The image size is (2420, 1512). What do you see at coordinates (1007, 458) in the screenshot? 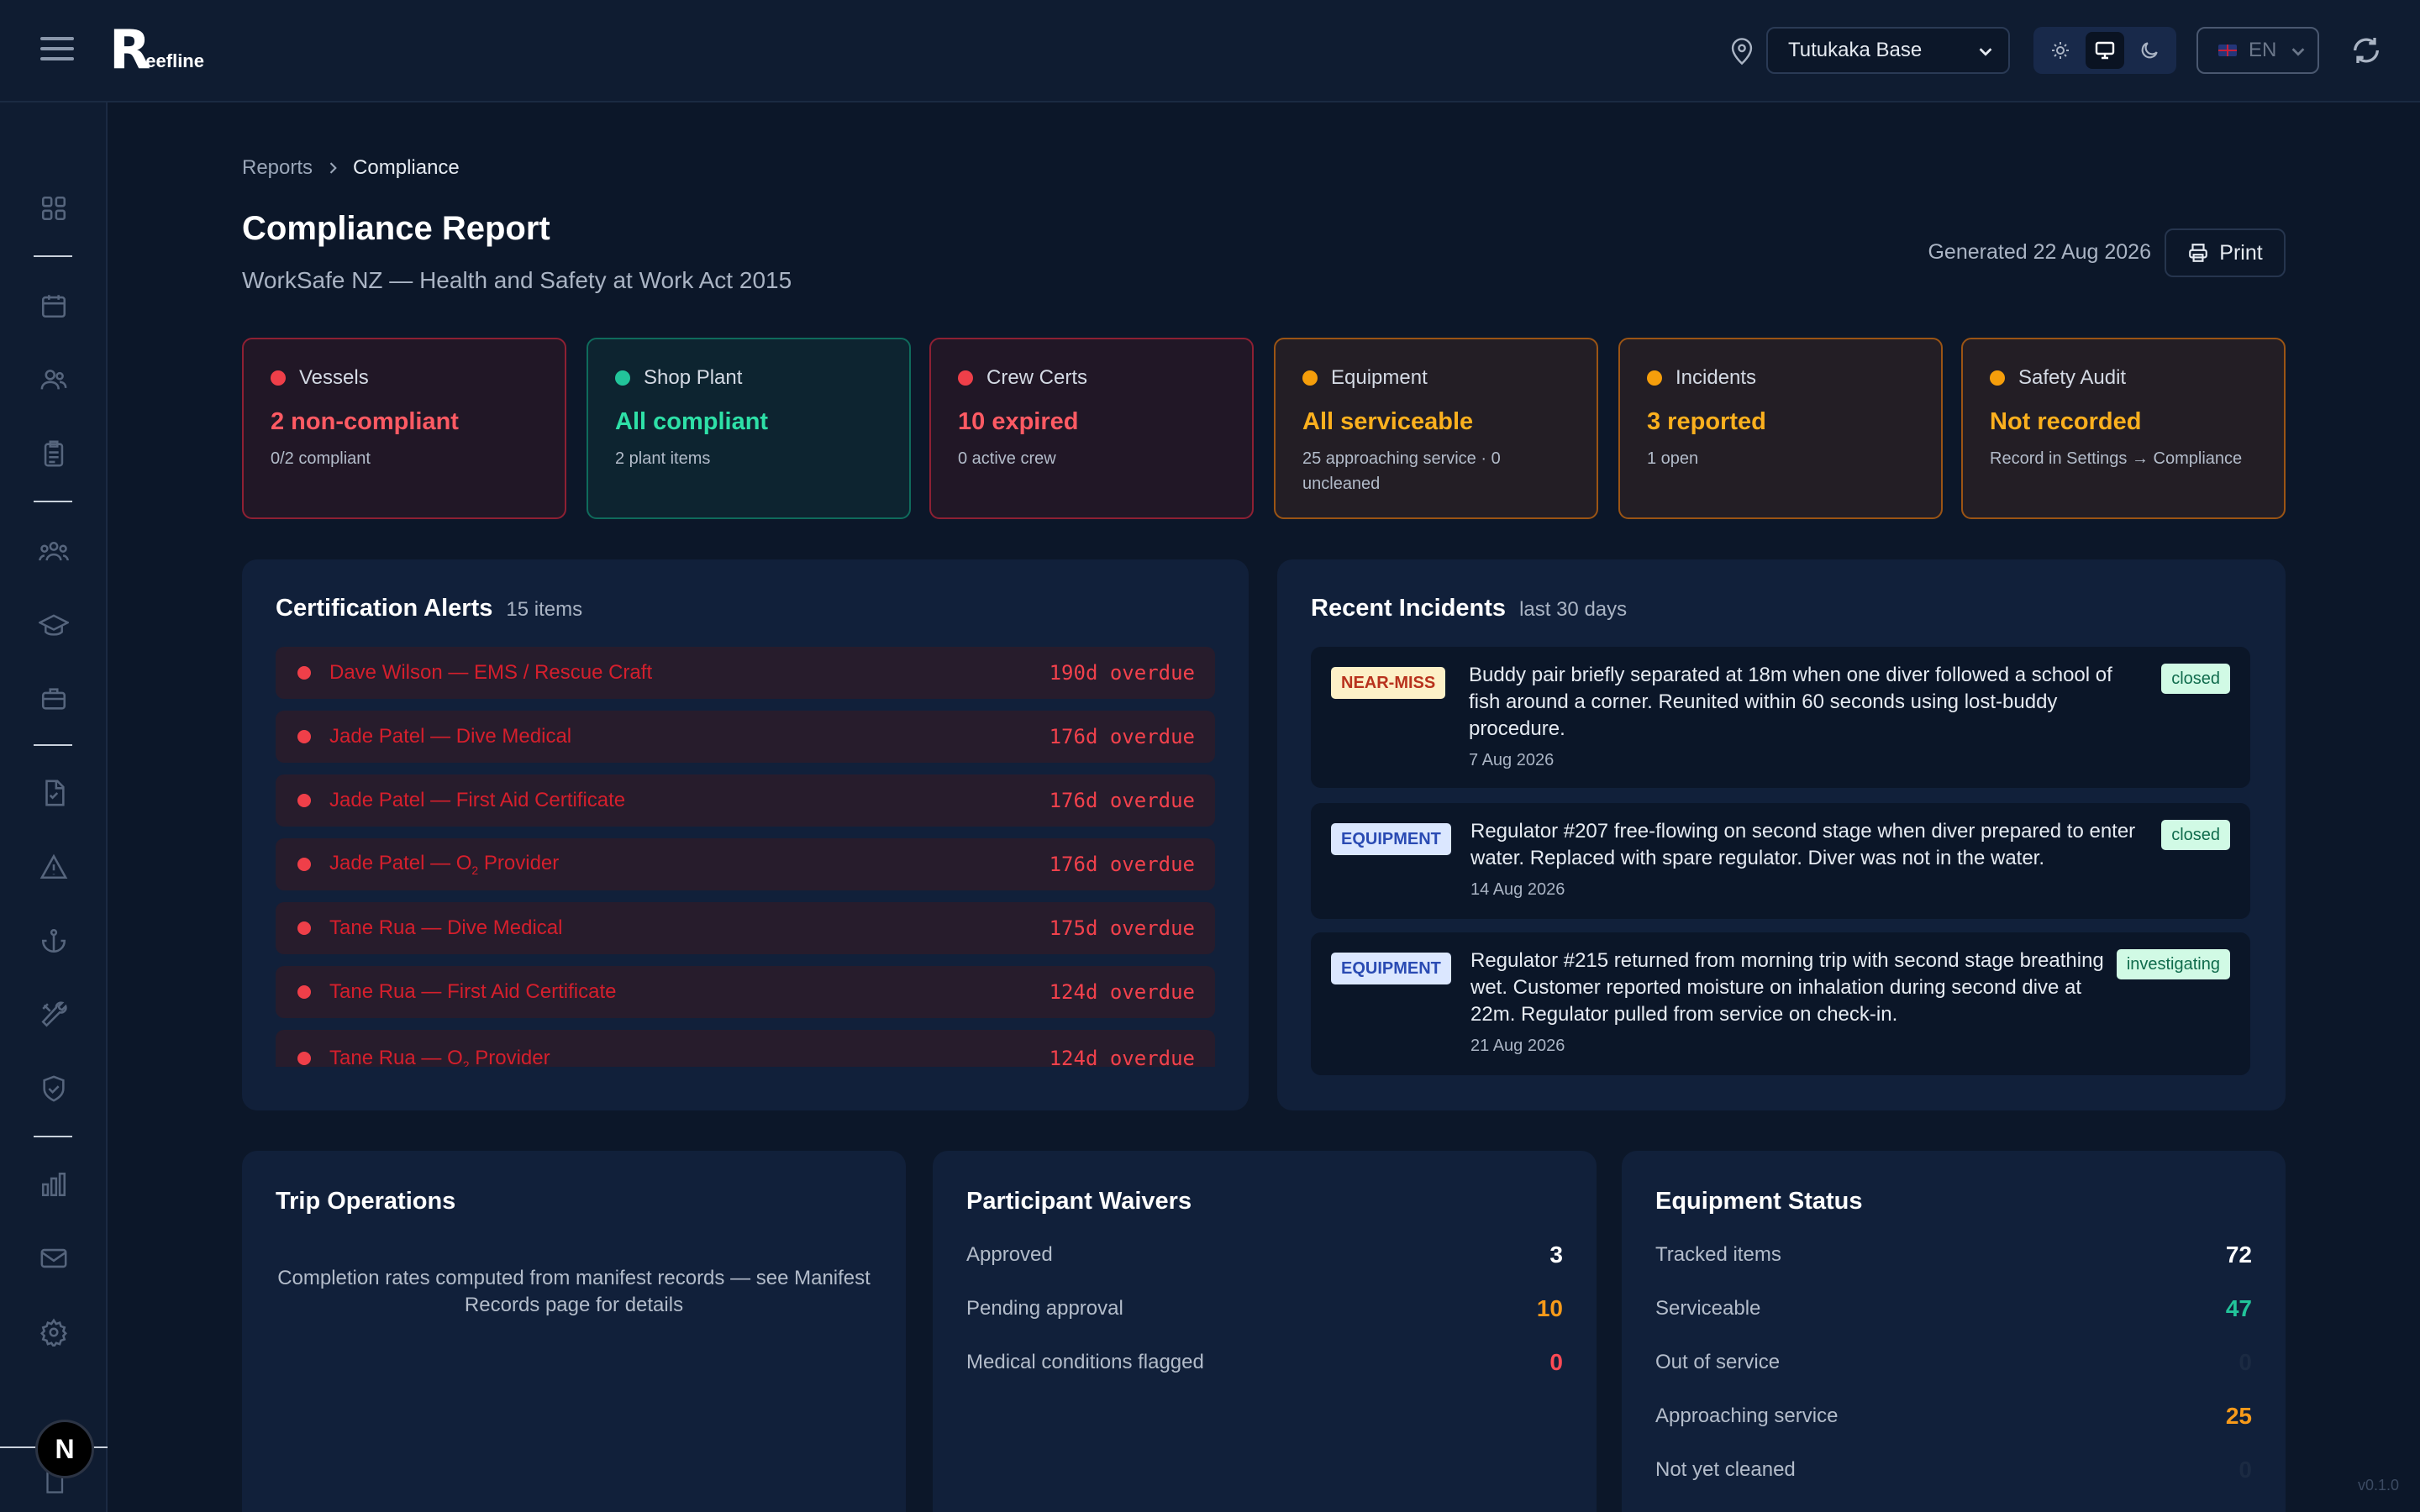
I see `card-note: 0 active crew` at bounding box center [1007, 458].